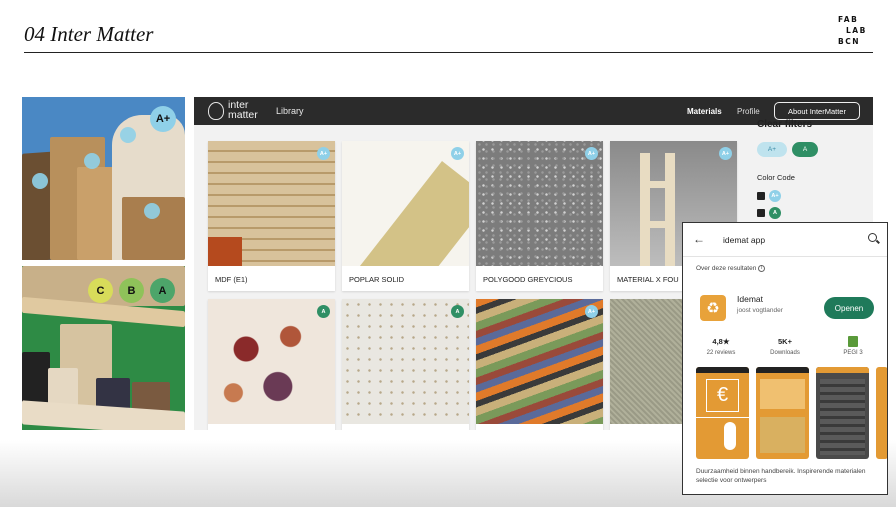  What do you see at coordinates (528, 279) in the screenshot?
I see `material-name: POLYGOOD GREYCIOUS` at bounding box center [528, 279].